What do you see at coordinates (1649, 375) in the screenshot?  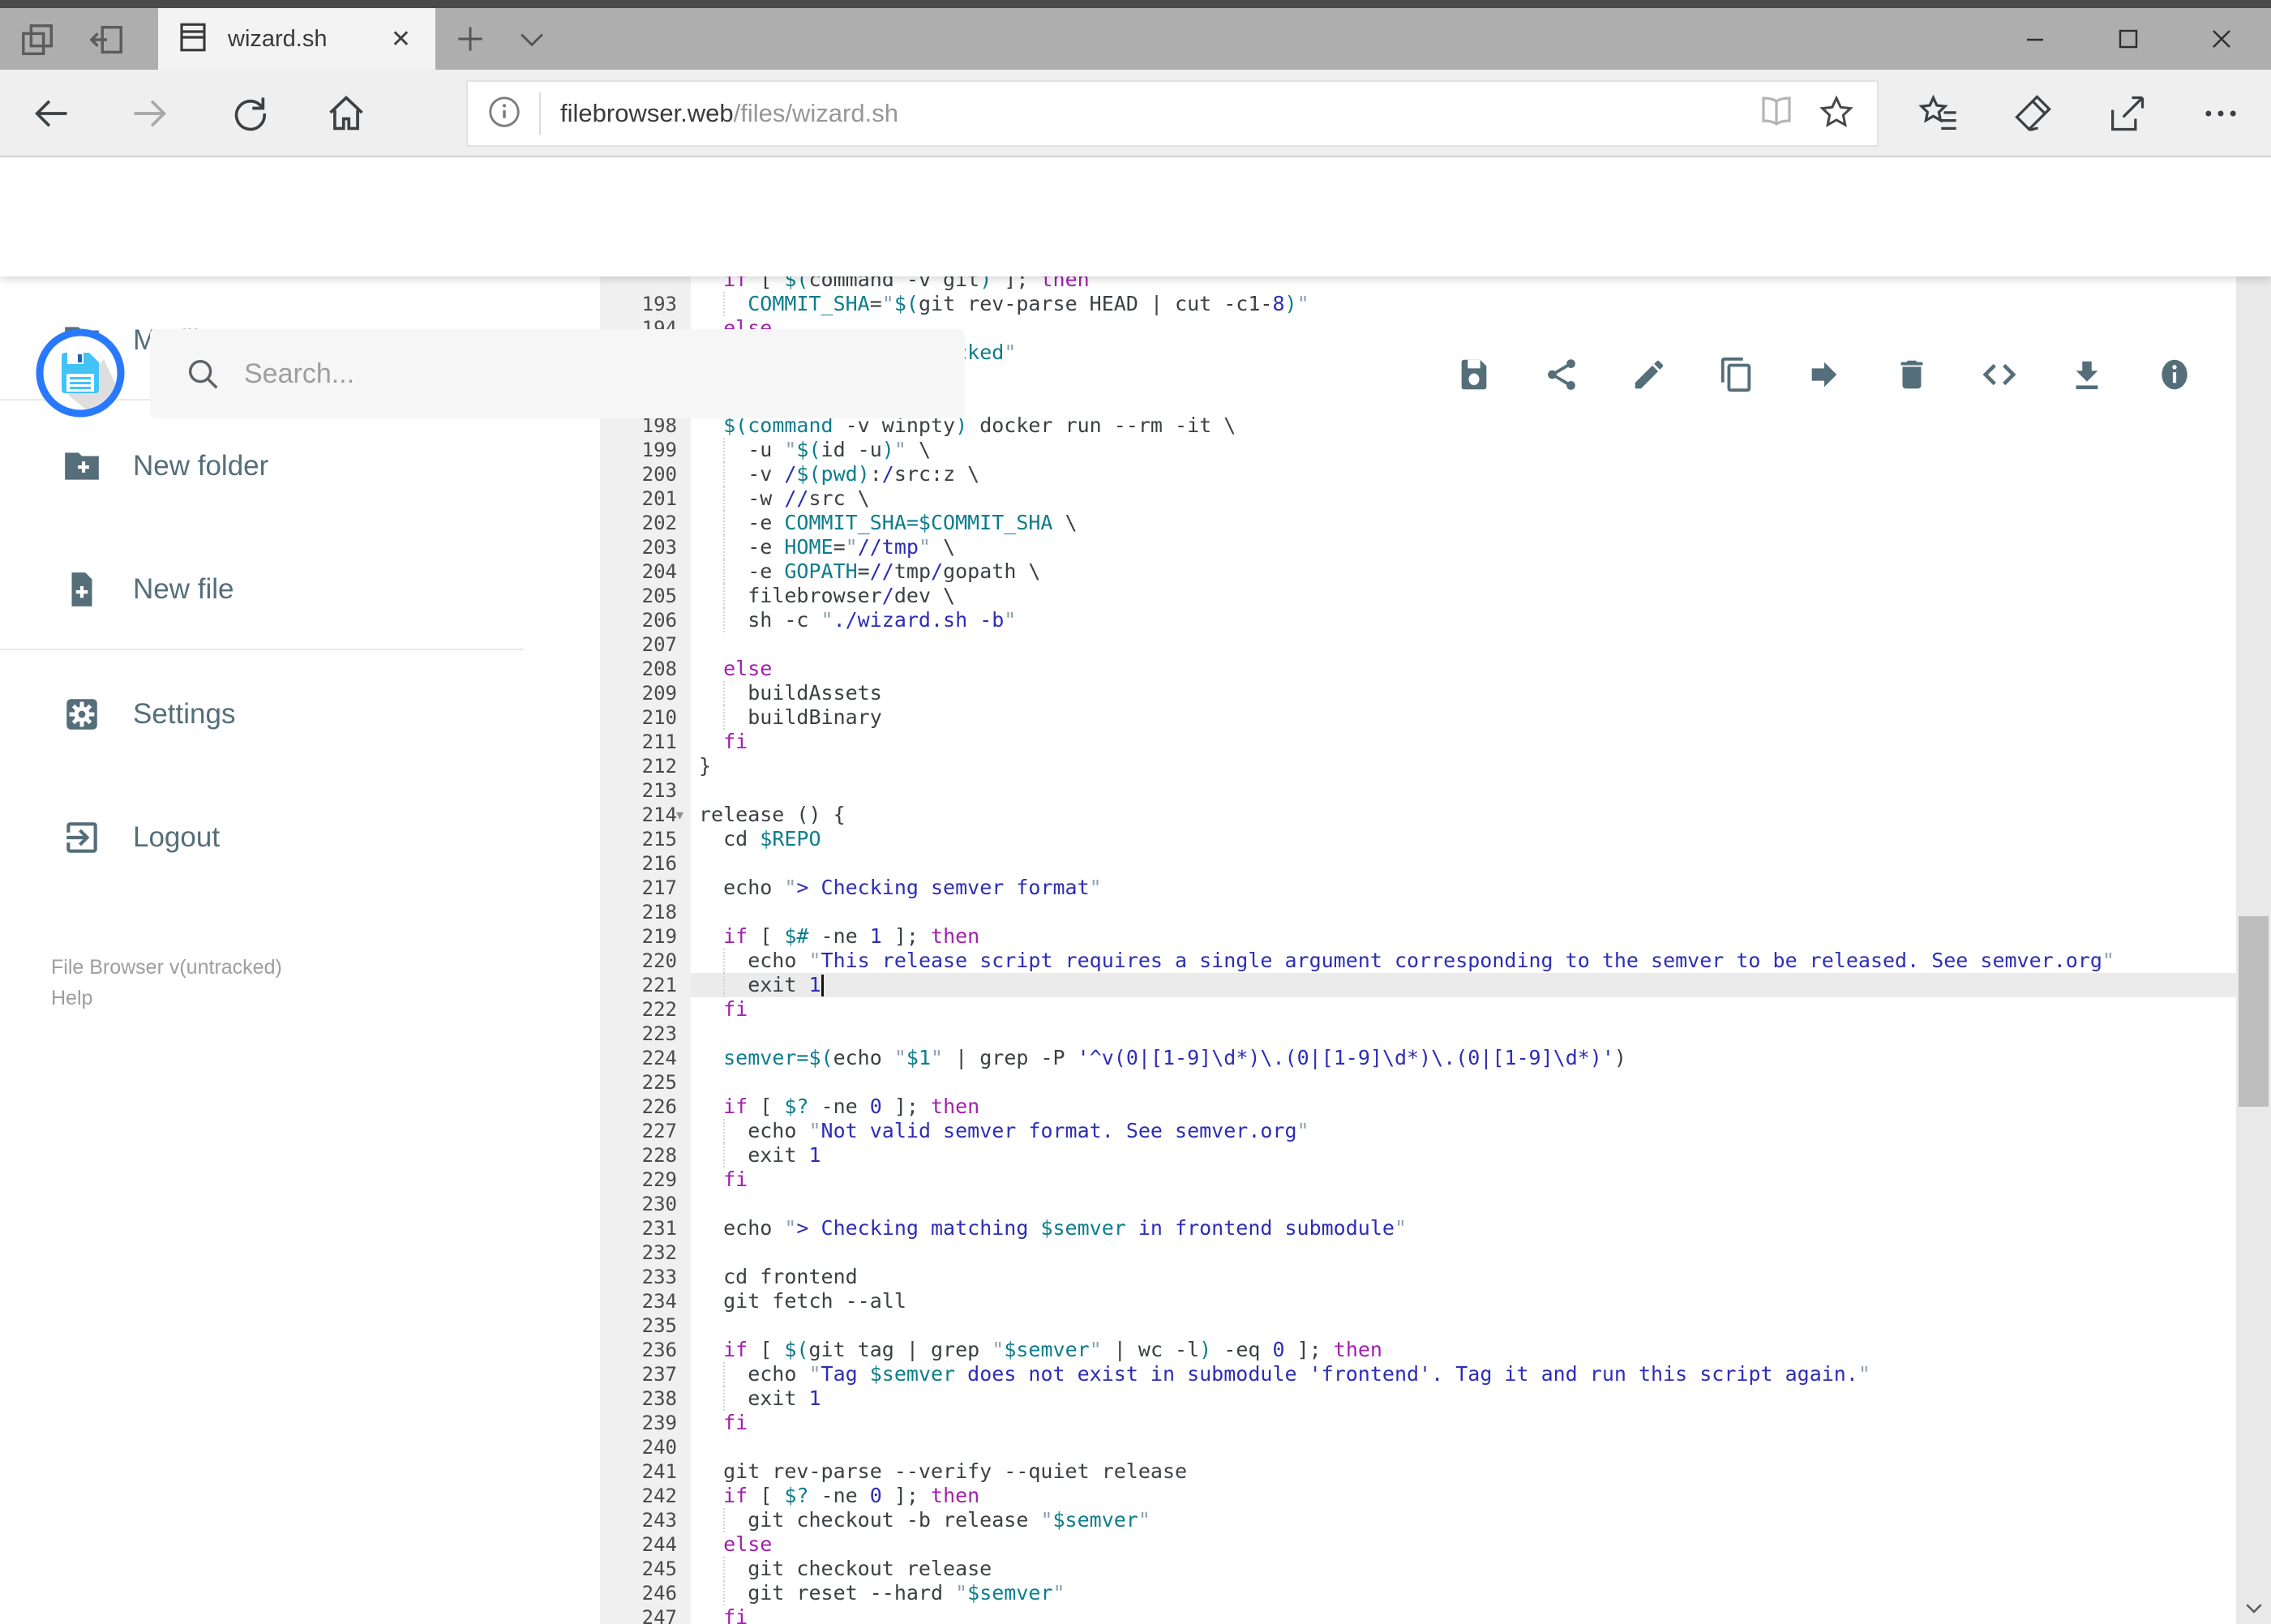 I see `edit-button` at bounding box center [1649, 375].